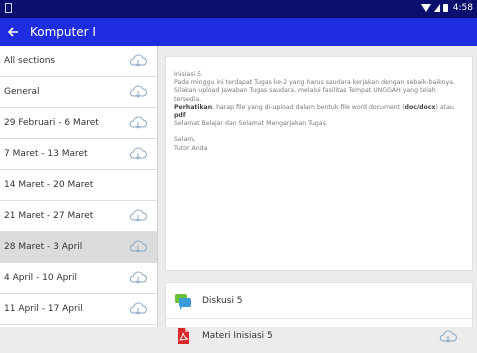  Describe the element at coordinates (193, 107) in the screenshot. I see `note-bold: Perhatikan` at that location.